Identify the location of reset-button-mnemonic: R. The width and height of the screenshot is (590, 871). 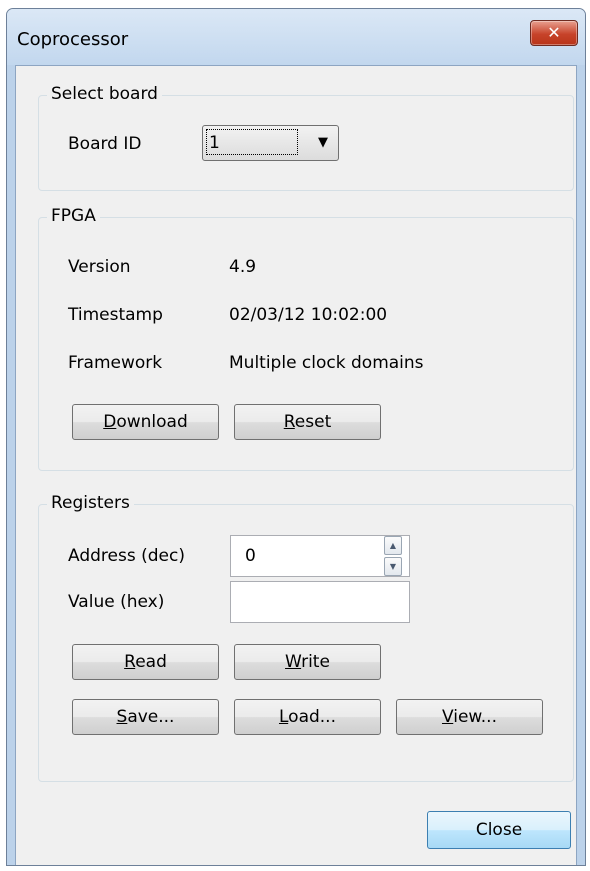
(289, 422).